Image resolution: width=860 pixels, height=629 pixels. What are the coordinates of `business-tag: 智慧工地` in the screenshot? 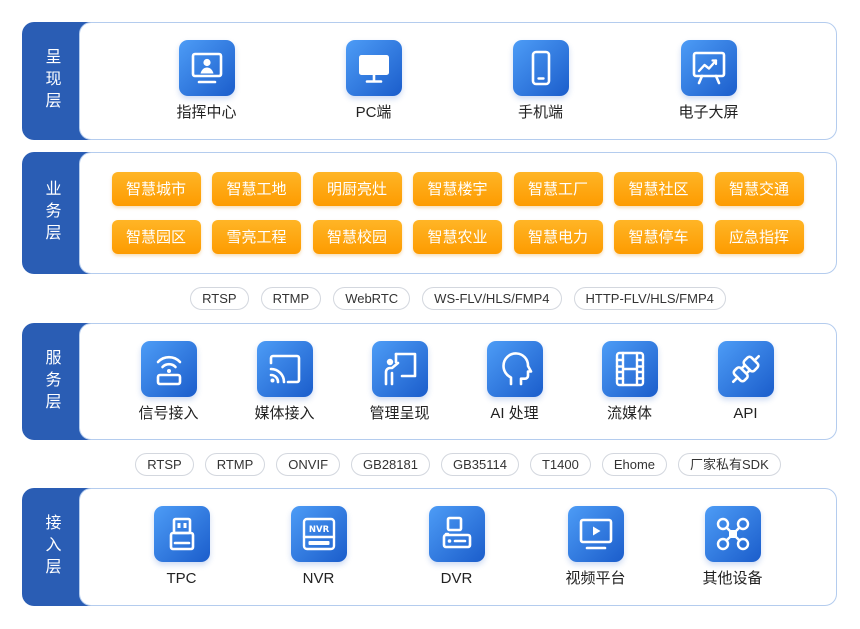 It's located at (256, 188).